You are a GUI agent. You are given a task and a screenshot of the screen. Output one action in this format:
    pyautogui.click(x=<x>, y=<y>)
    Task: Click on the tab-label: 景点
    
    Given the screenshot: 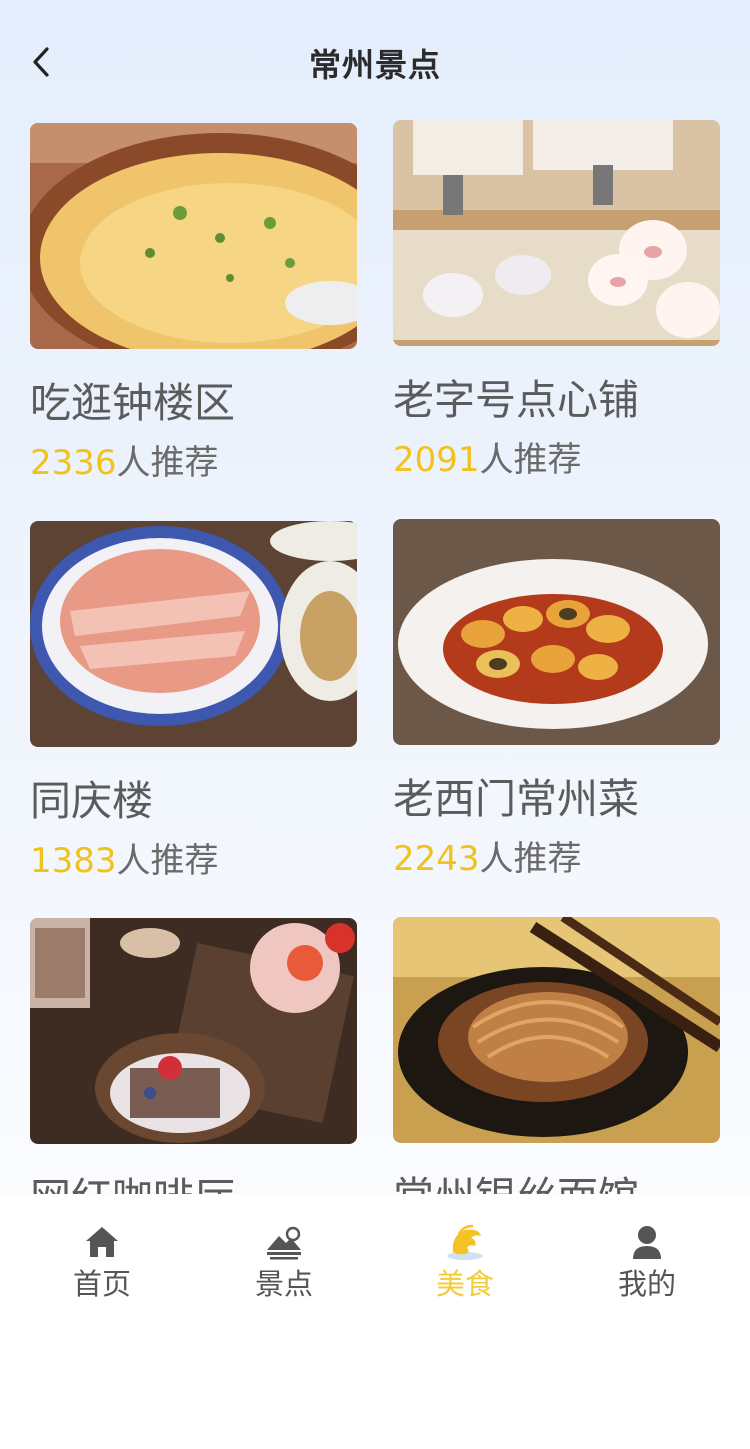 What is the action you would take?
    pyautogui.click(x=283, y=1284)
    